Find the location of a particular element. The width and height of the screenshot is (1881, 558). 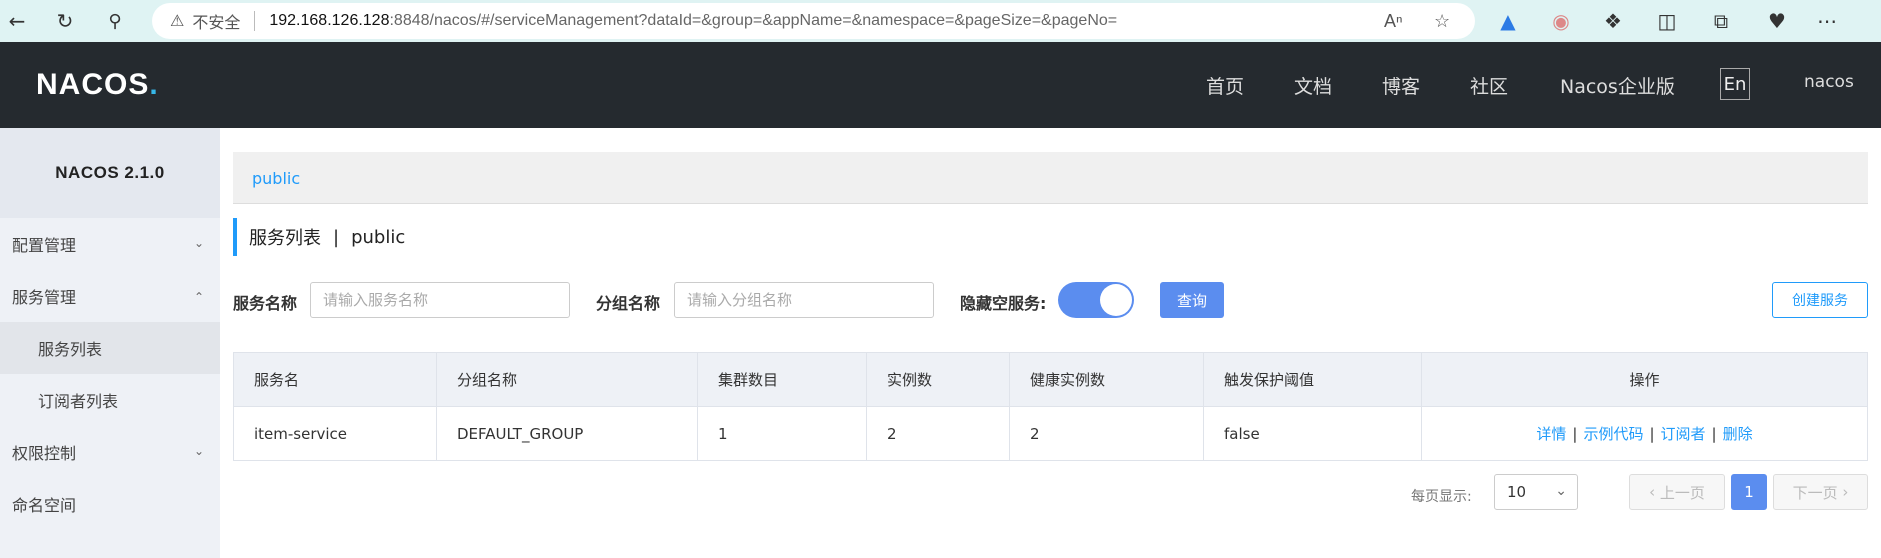

col-cluster-count: 集群数目 is located at coordinates (782, 379).